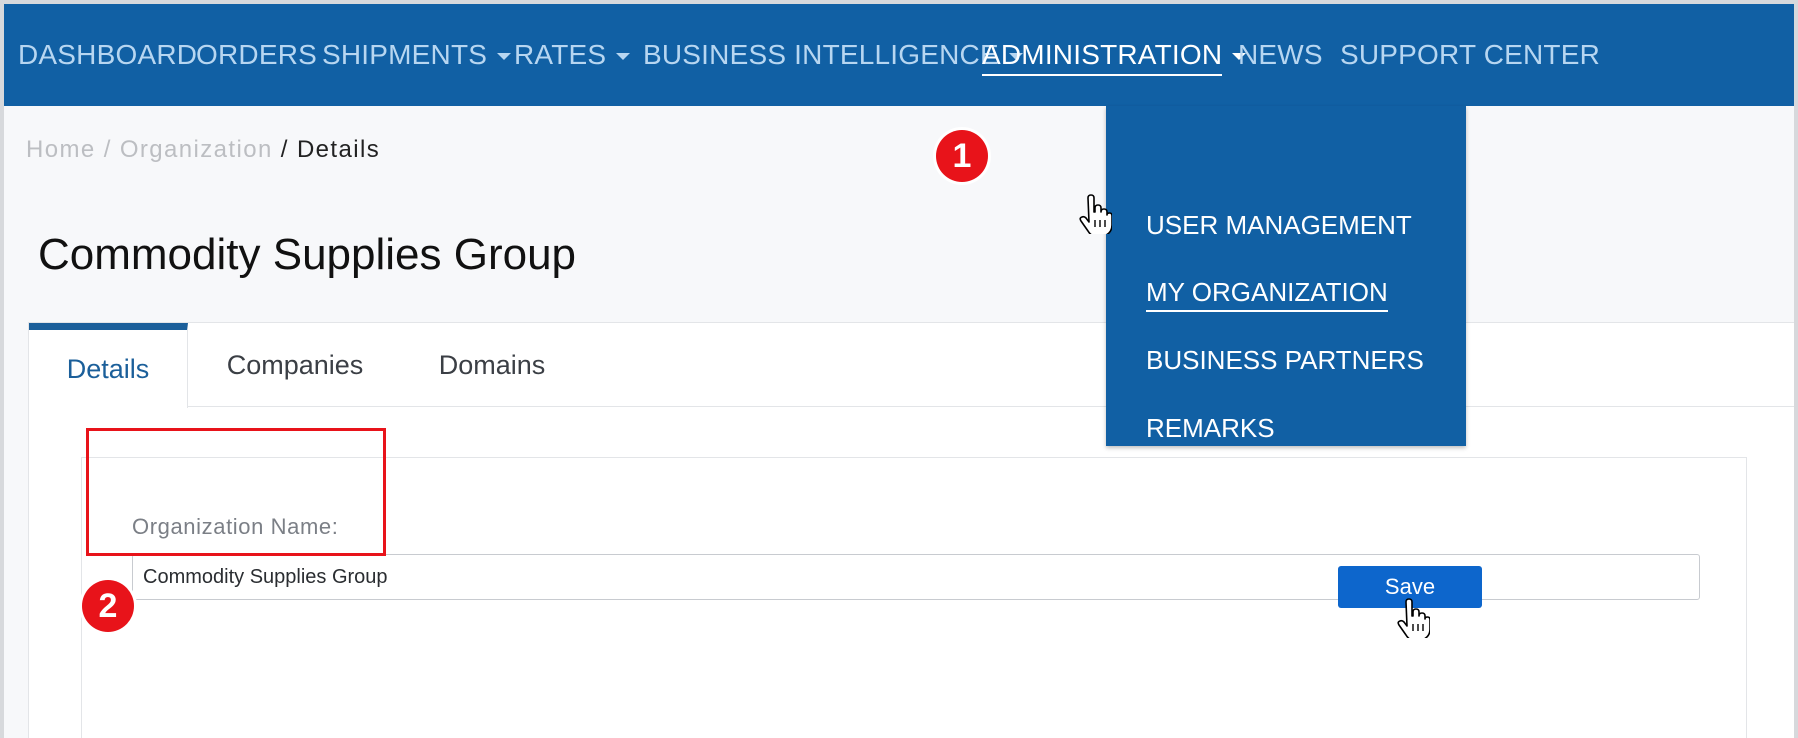 The image size is (1798, 738). I want to click on breadcrumb-home: Home, so click(61, 149).